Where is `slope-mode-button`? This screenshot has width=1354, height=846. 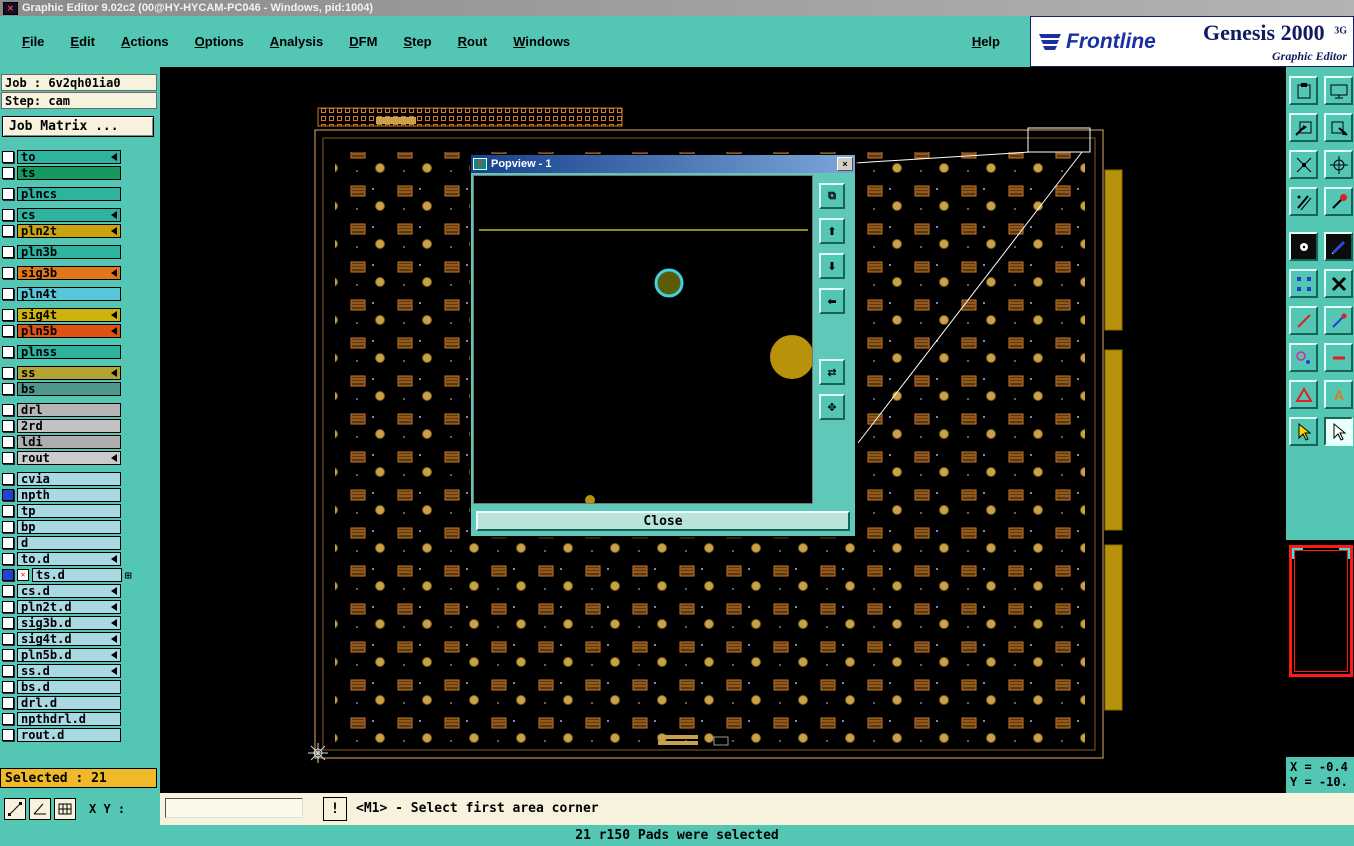
slope-mode-button is located at coordinates (15, 809).